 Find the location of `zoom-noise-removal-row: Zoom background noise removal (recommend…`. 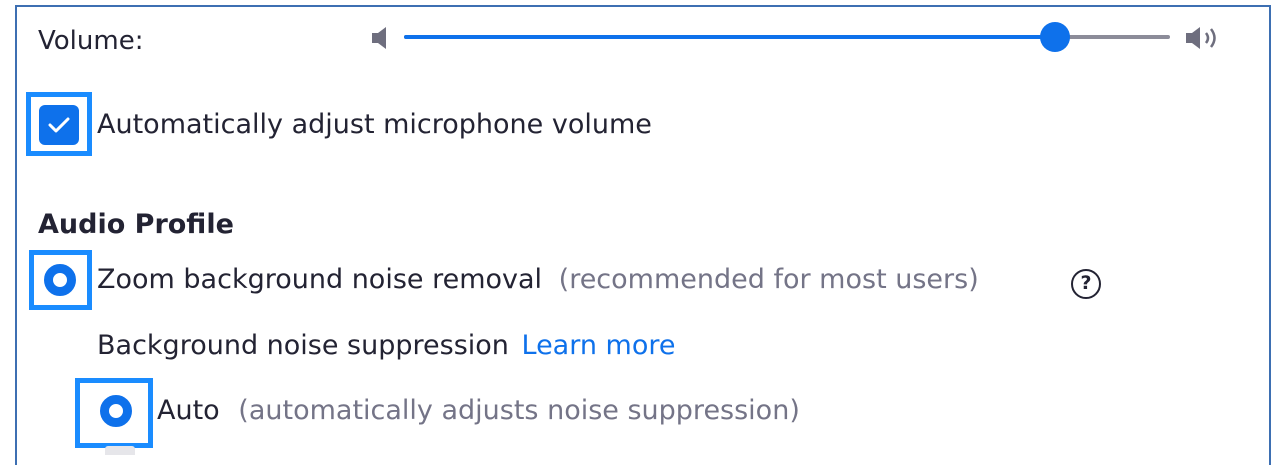

zoom-noise-removal-row: Zoom background noise removal (recommend… is located at coordinates (538, 280).